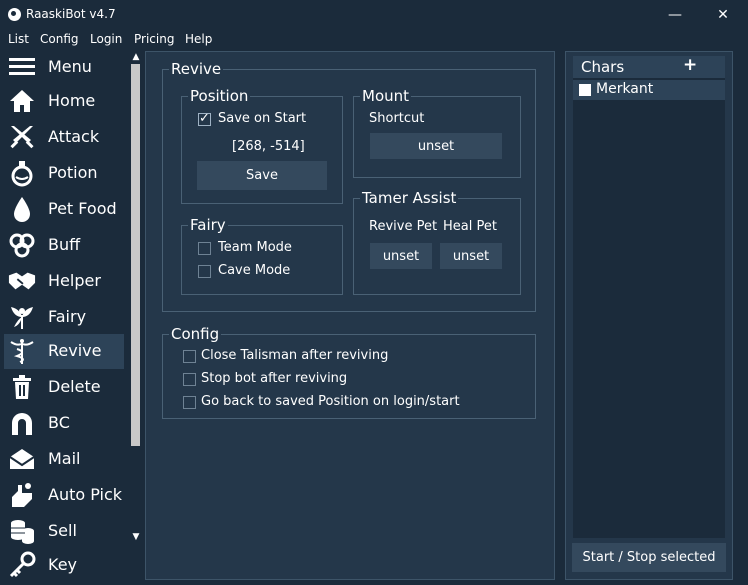  What do you see at coordinates (204, 118) in the screenshot?
I see `save-on-start-checkbox` at bounding box center [204, 118].